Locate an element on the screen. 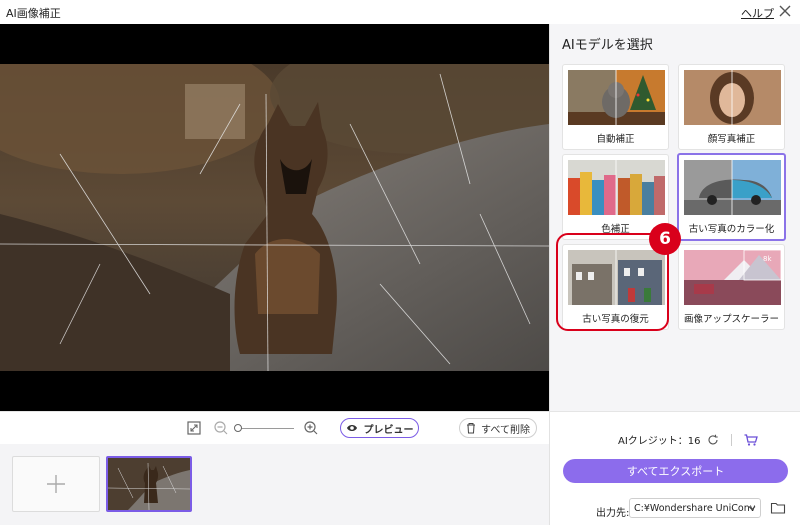 This screenshot has height=525, width=800. thumbnail-photo is located at coordinates (149, 484).